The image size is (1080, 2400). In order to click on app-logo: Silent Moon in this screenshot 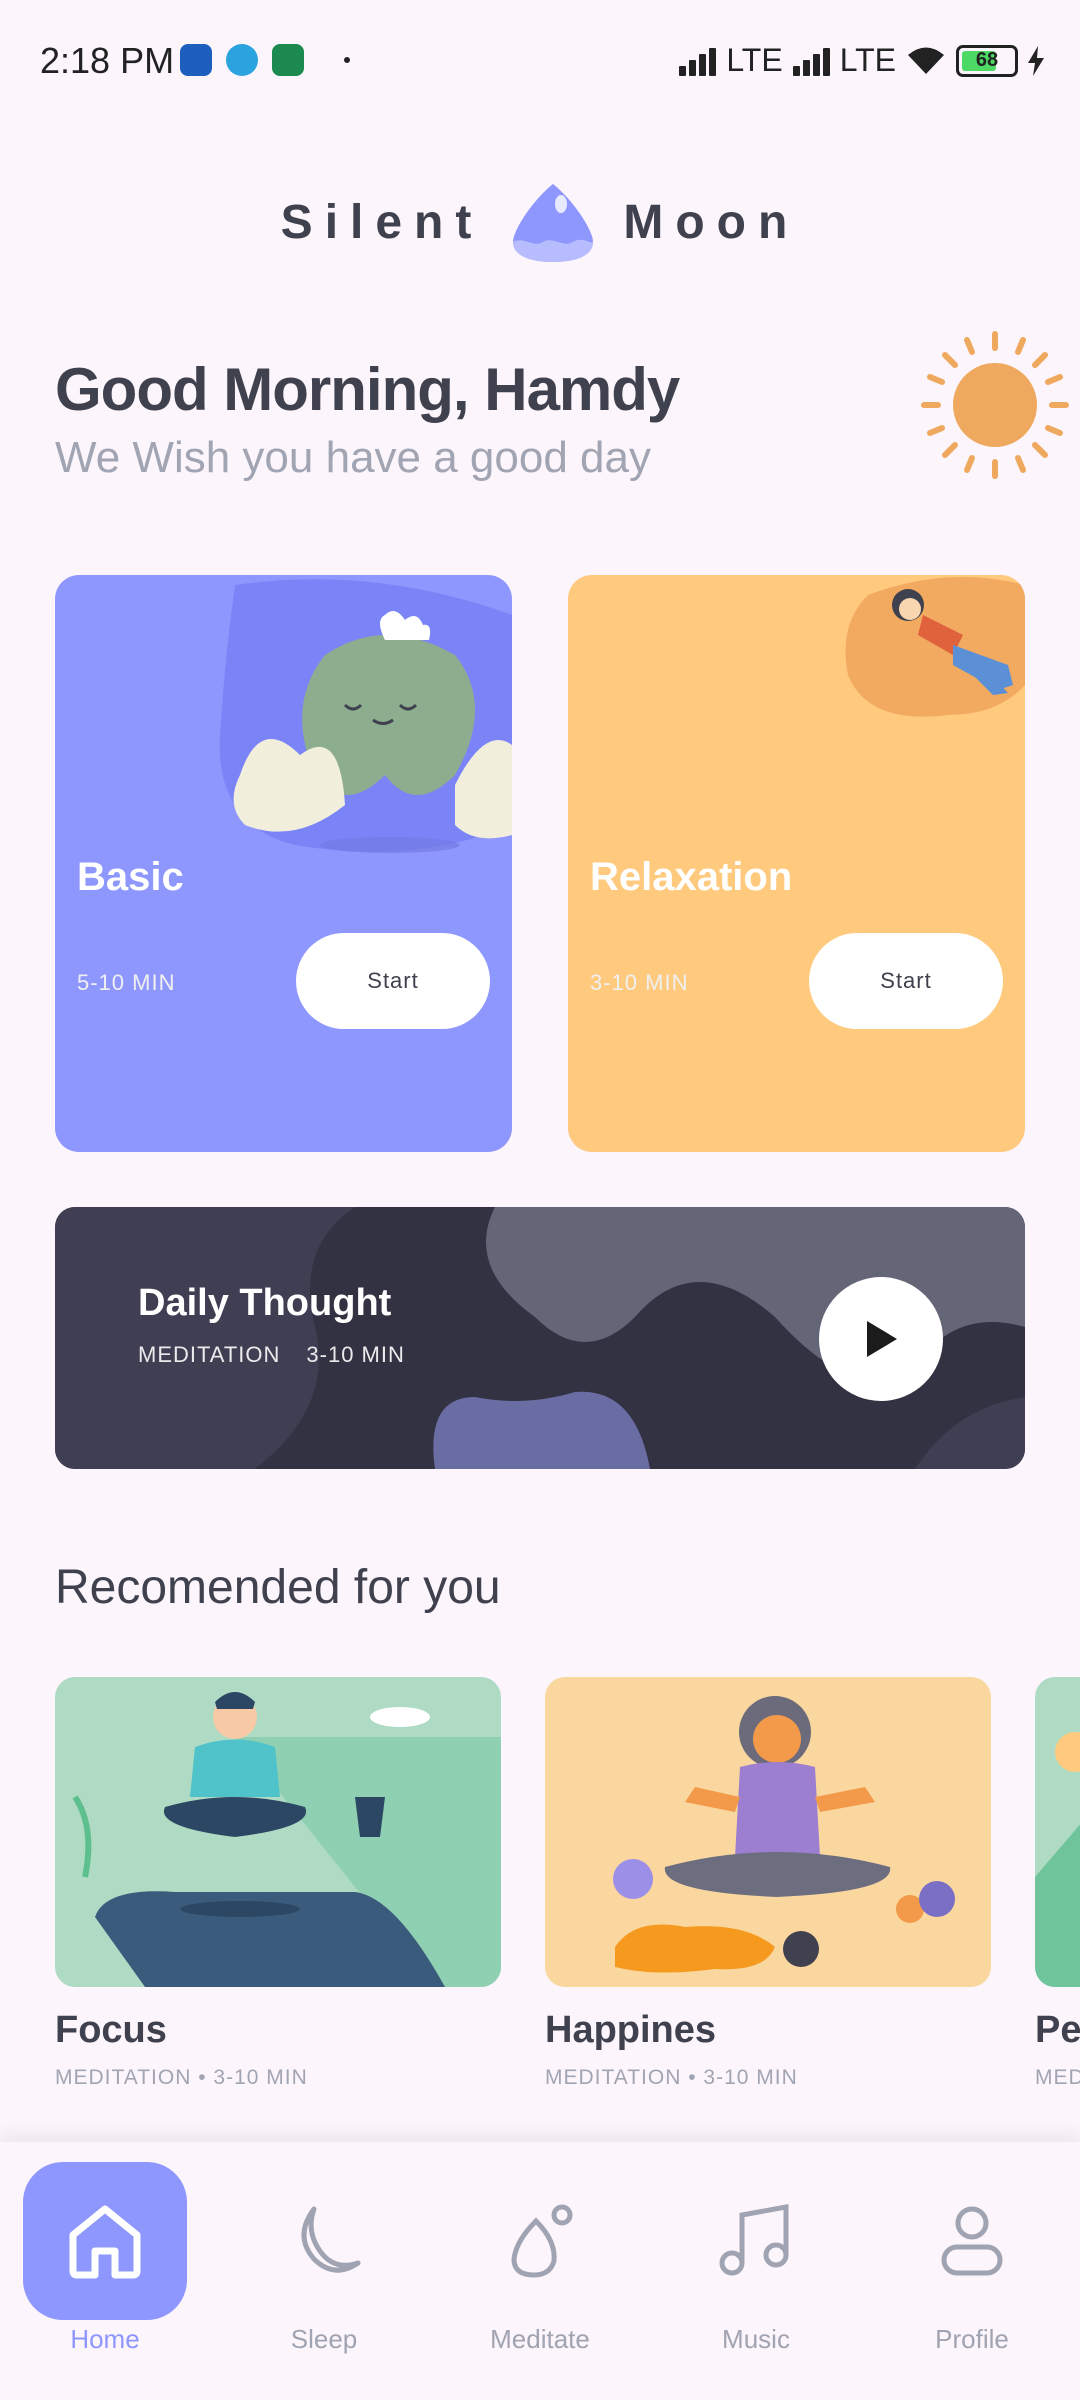, I will do `click(540, 222)`.